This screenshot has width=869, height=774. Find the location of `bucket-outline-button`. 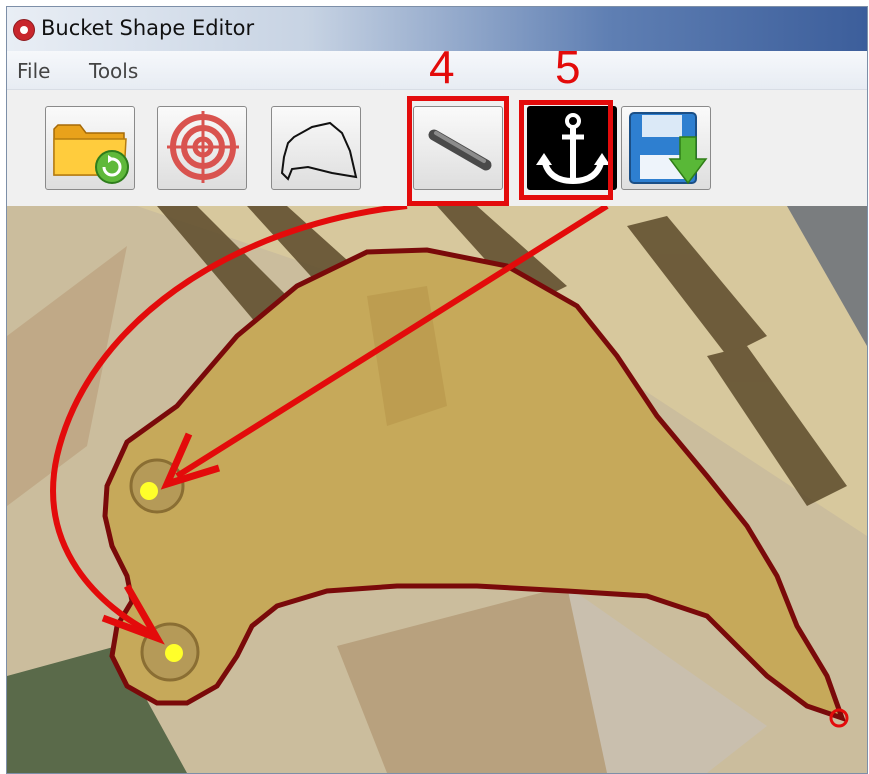

bucket-outline-button is located at coordinates (316, 148).